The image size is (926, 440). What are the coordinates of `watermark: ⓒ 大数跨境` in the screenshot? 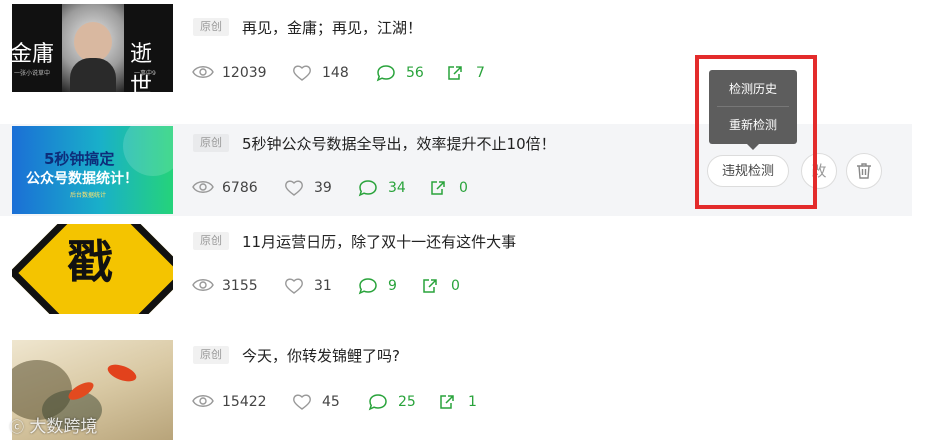 It's located at (54, 427).